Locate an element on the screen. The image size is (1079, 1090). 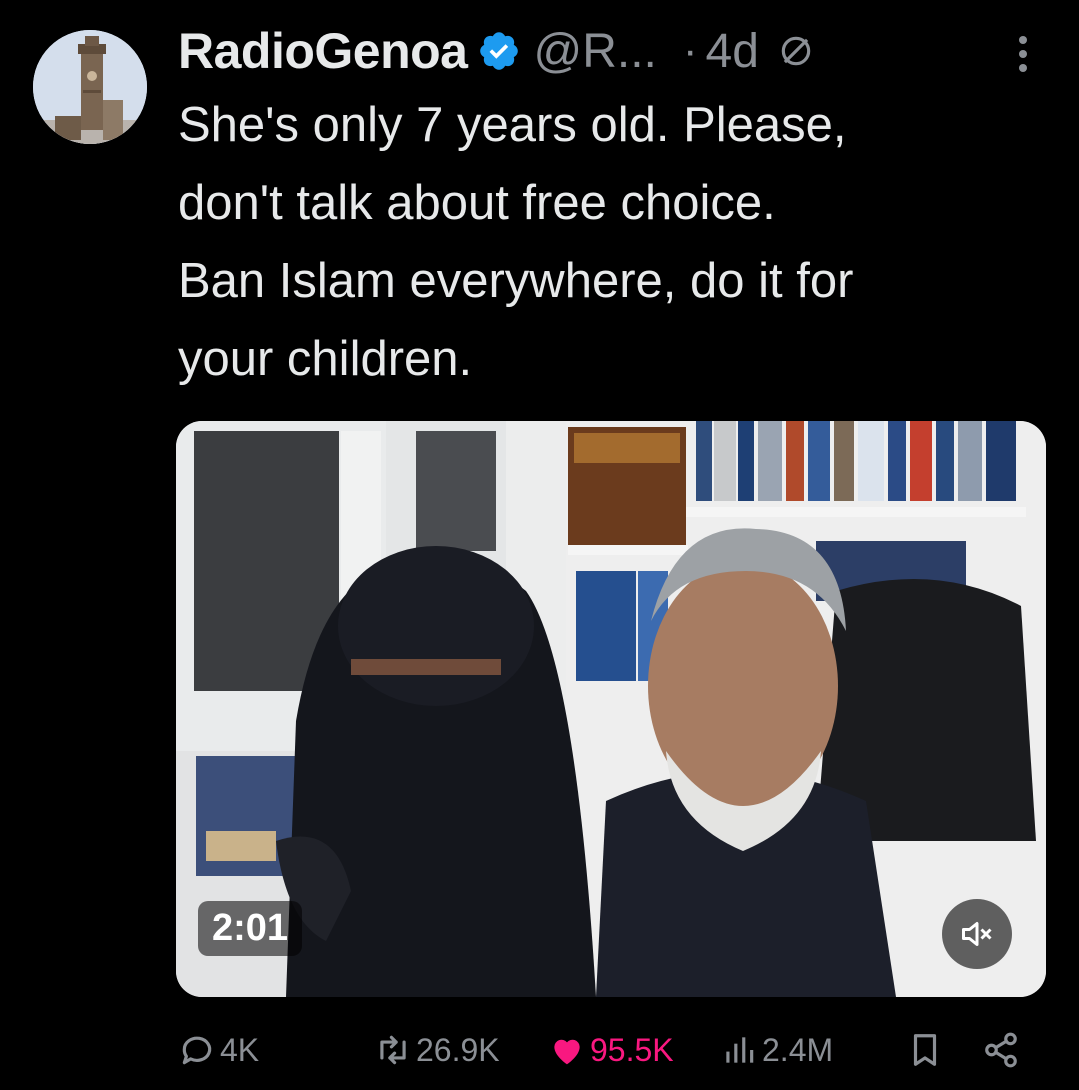
tweet-text-line: She's only 7 years old. Please, is located at coordinates (512, 125).